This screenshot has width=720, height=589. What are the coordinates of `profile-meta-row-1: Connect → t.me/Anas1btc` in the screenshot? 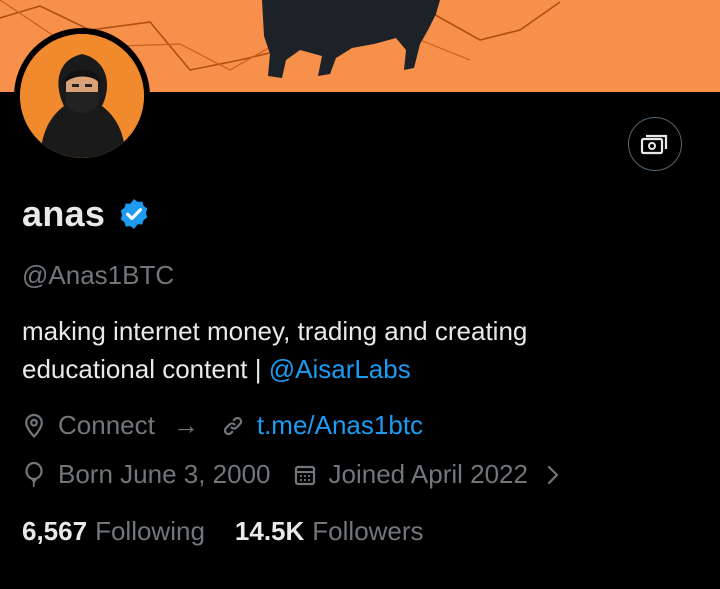 It's located at (222, 425).